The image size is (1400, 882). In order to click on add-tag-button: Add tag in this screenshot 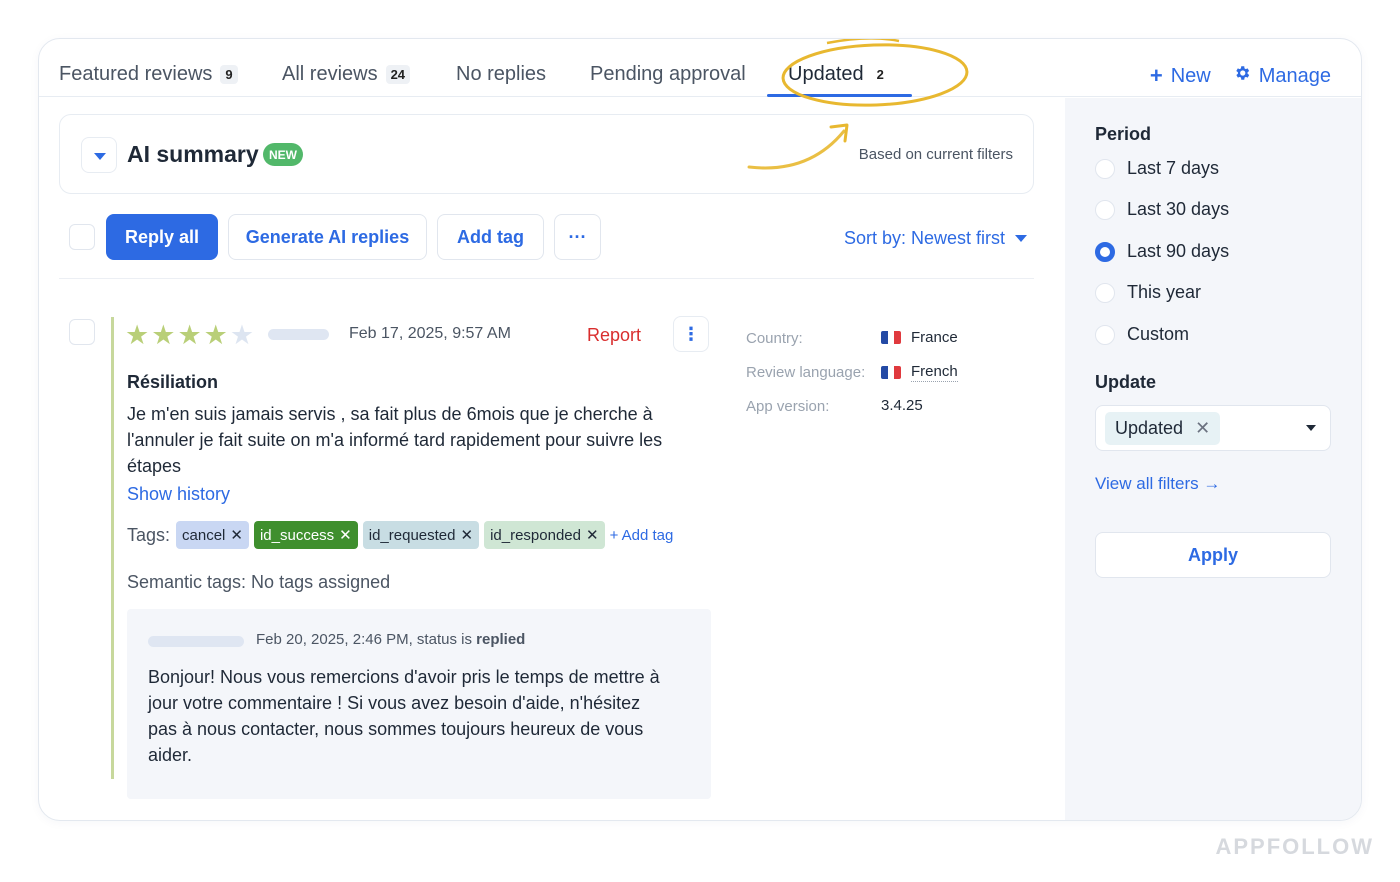, I will do `click(490, 237)`.